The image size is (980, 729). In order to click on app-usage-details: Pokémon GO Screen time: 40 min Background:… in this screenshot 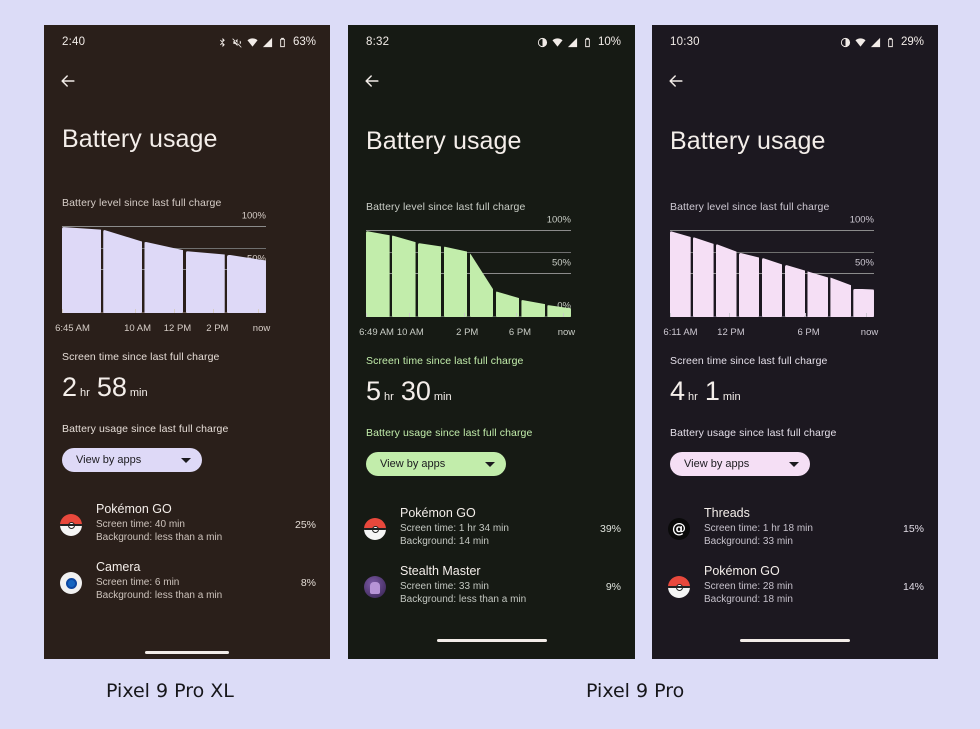, I will do `click(188, 523)`.